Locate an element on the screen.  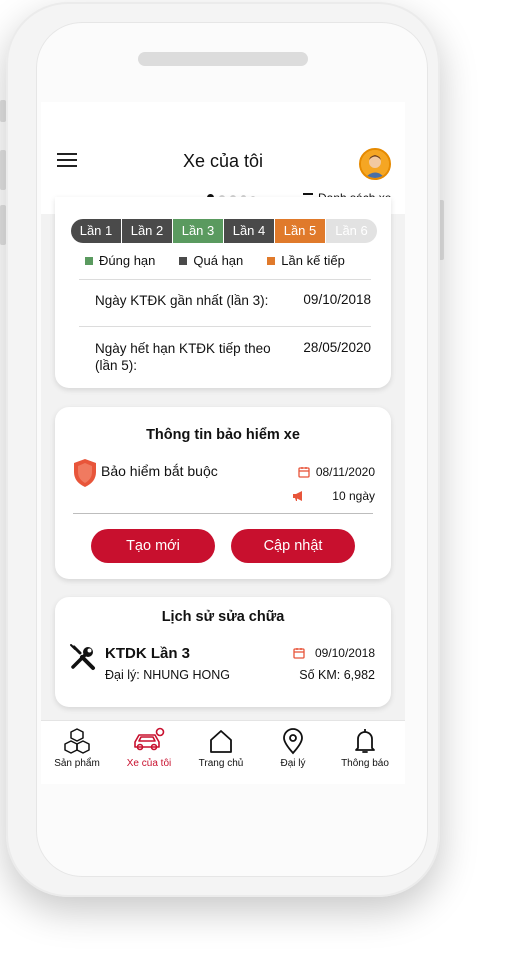
nav-item-my-car: Xe của tôi is located at coordinates (149, 745).